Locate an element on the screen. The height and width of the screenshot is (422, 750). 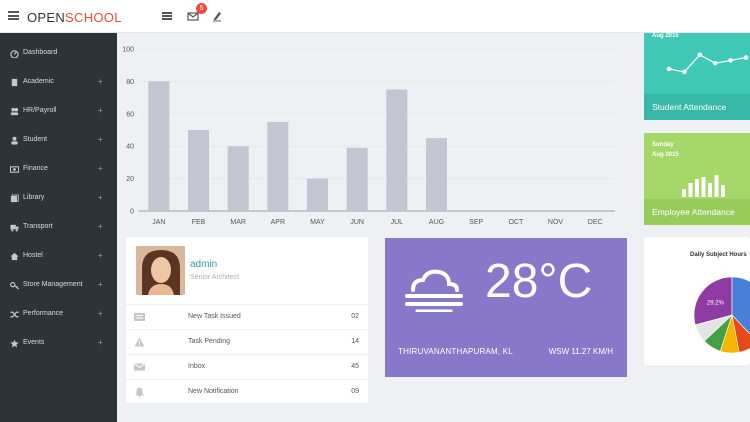
profile-row-notification: New Notification 09 is located at coordinates (247, 391).